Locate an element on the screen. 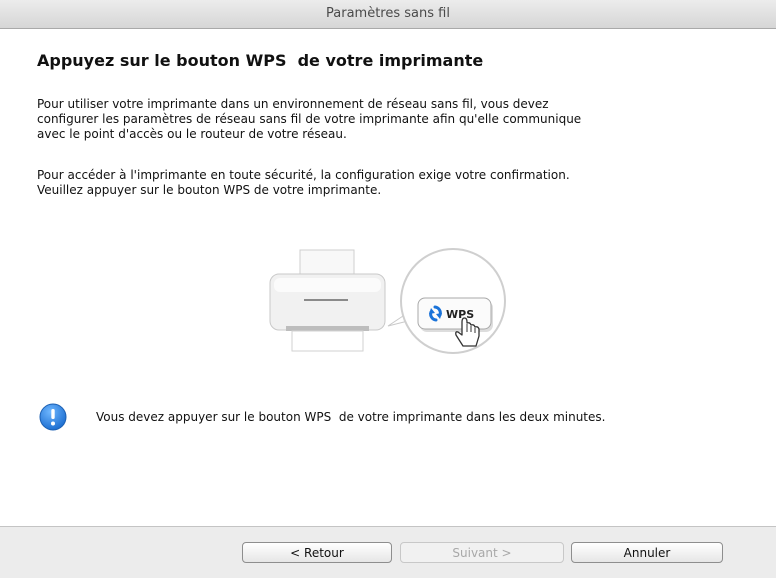 The width and height of the screenshot is (776, 578). wps-illustration: WPS is located at coordinates (395, 296).